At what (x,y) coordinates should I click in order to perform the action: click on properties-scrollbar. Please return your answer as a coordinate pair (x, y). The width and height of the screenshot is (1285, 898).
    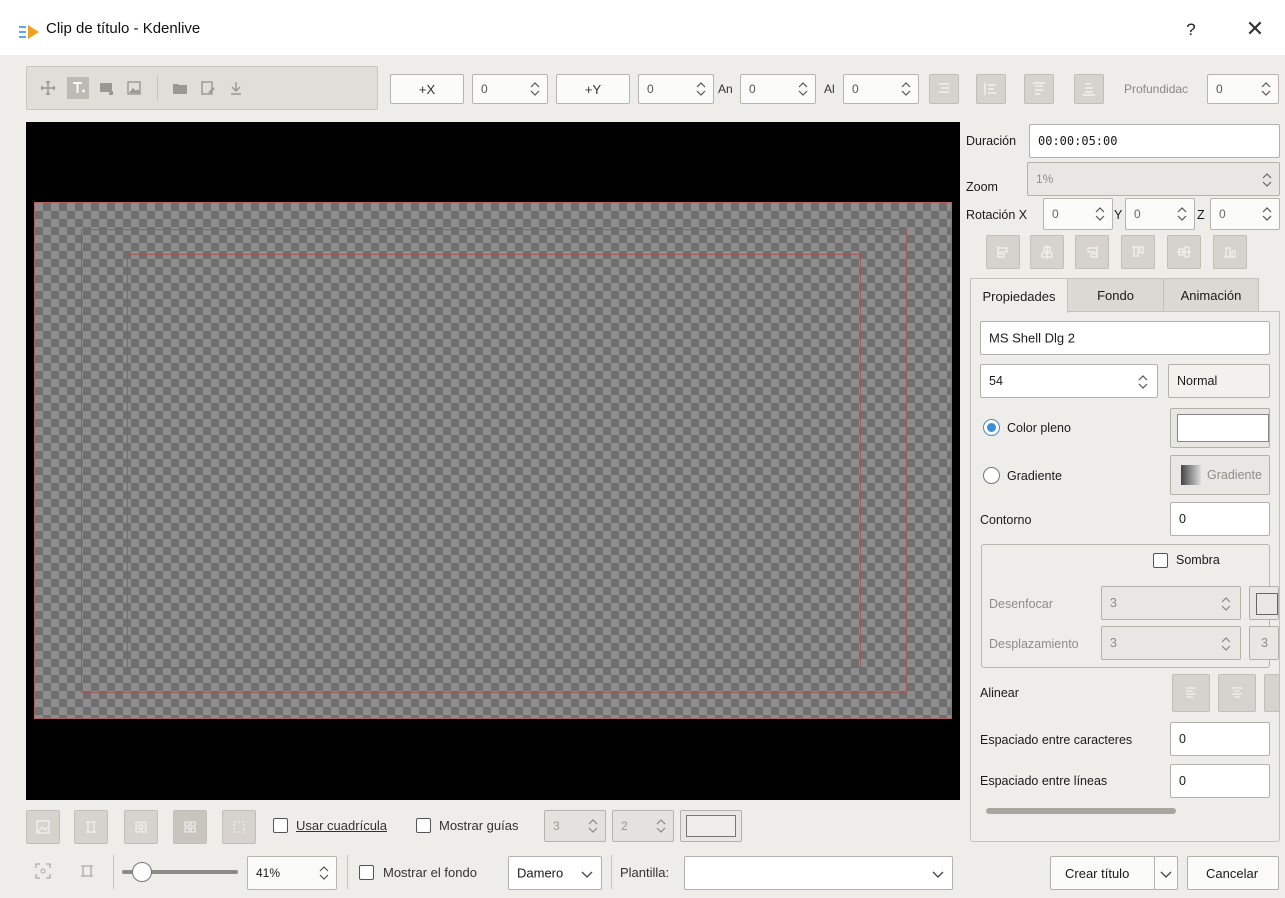
    Looking at the image, I should click on (1081, 811).